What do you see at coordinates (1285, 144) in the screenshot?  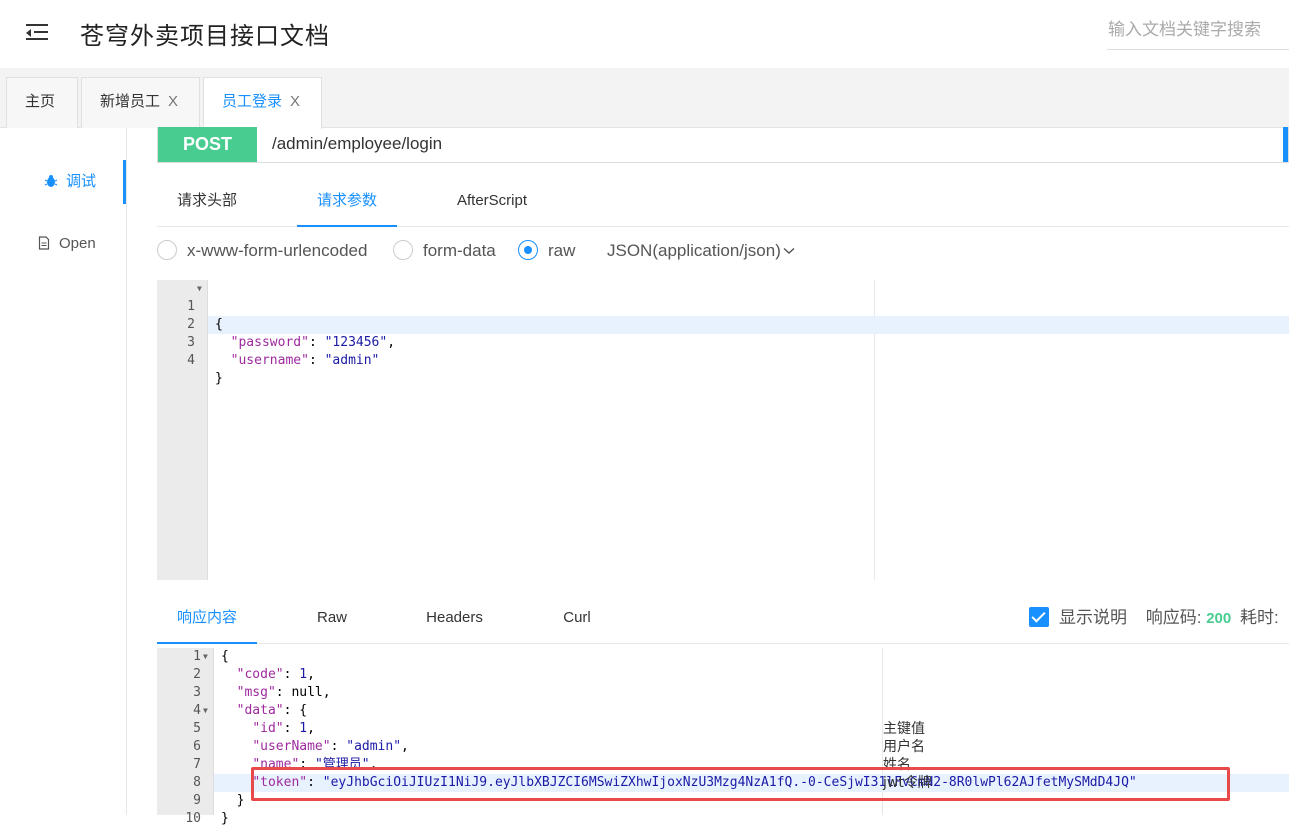 I see `send-button-edge` at bounding box center [1285, 144].